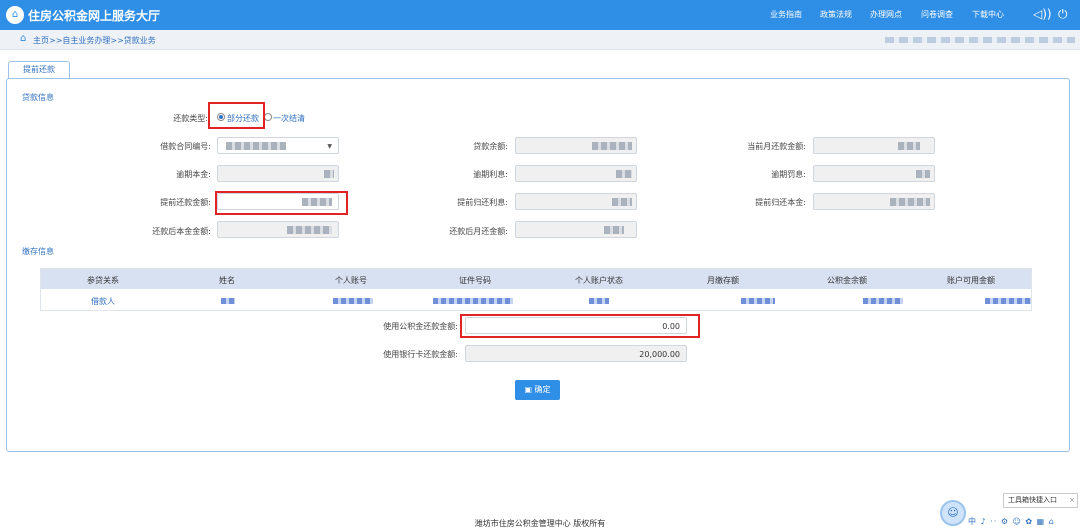 Image resolution: width=1080 pixels, height=530 pixels. Describe the element at coordinates (185, 146) in the screenshot. I see `contract-no-label: 借款合同编号:` at that location.